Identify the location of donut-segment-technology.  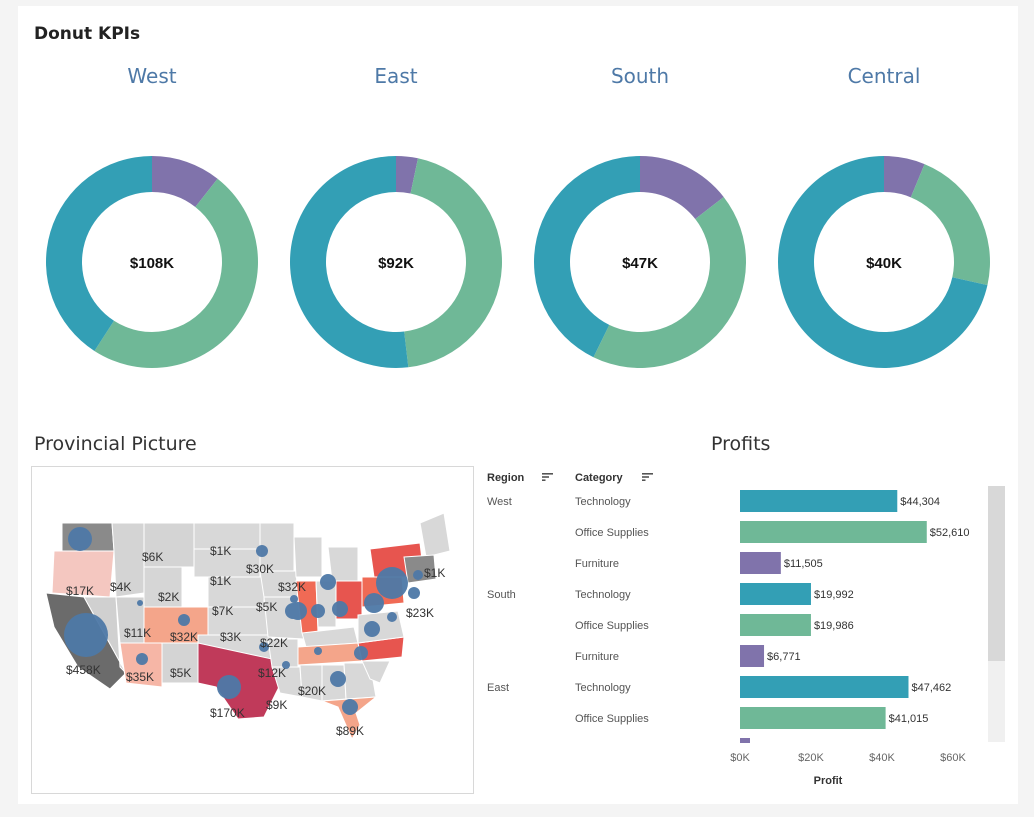
(99, 254).